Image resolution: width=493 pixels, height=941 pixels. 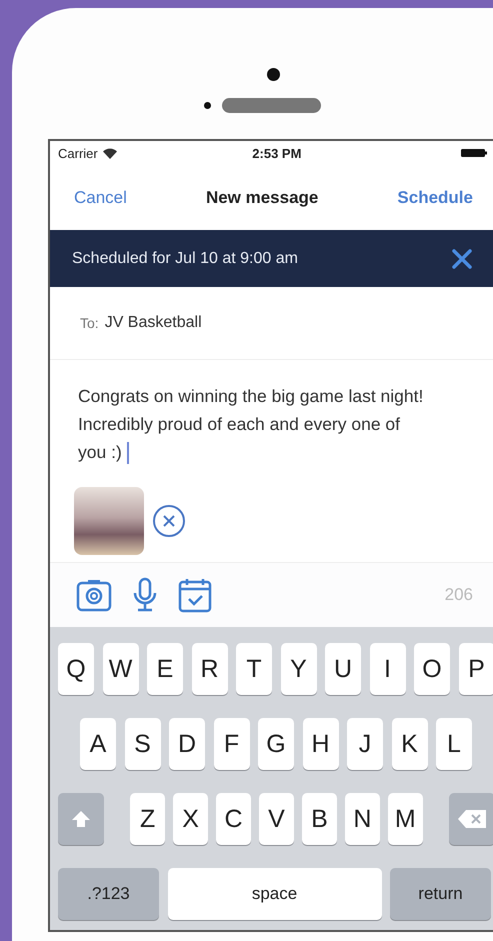 What do you see at coordinates (153, 323) in the screenshot?
I see `recipient-field: JV Basketball` at bounding box center [153, 323].